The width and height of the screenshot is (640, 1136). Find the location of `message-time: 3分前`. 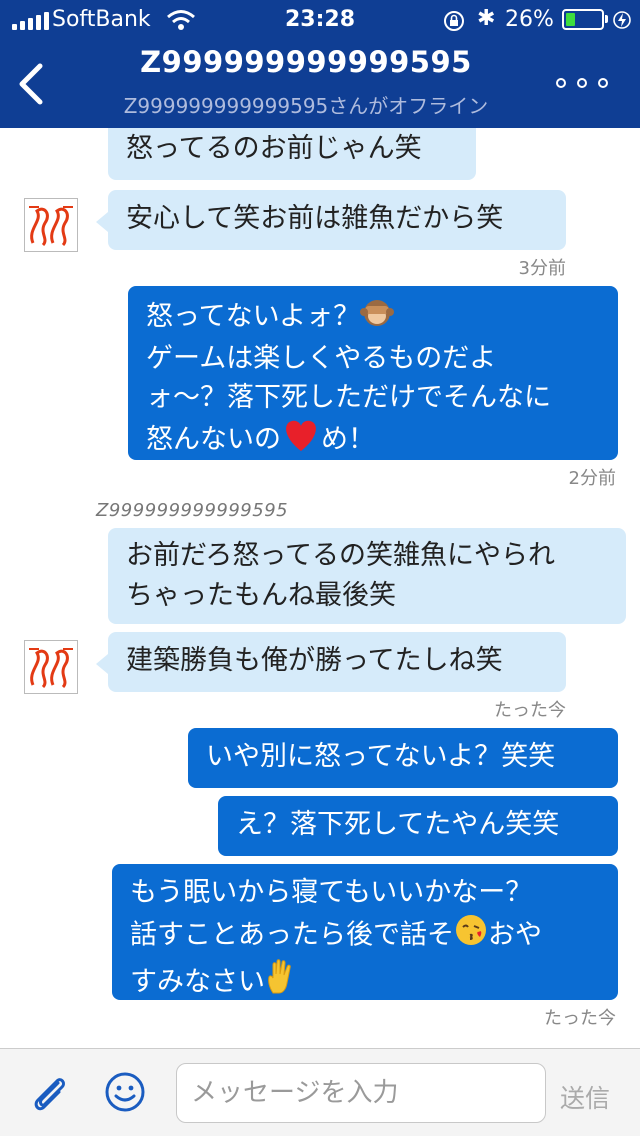

message-time: 3分前 is located at coordinates (542, 268).